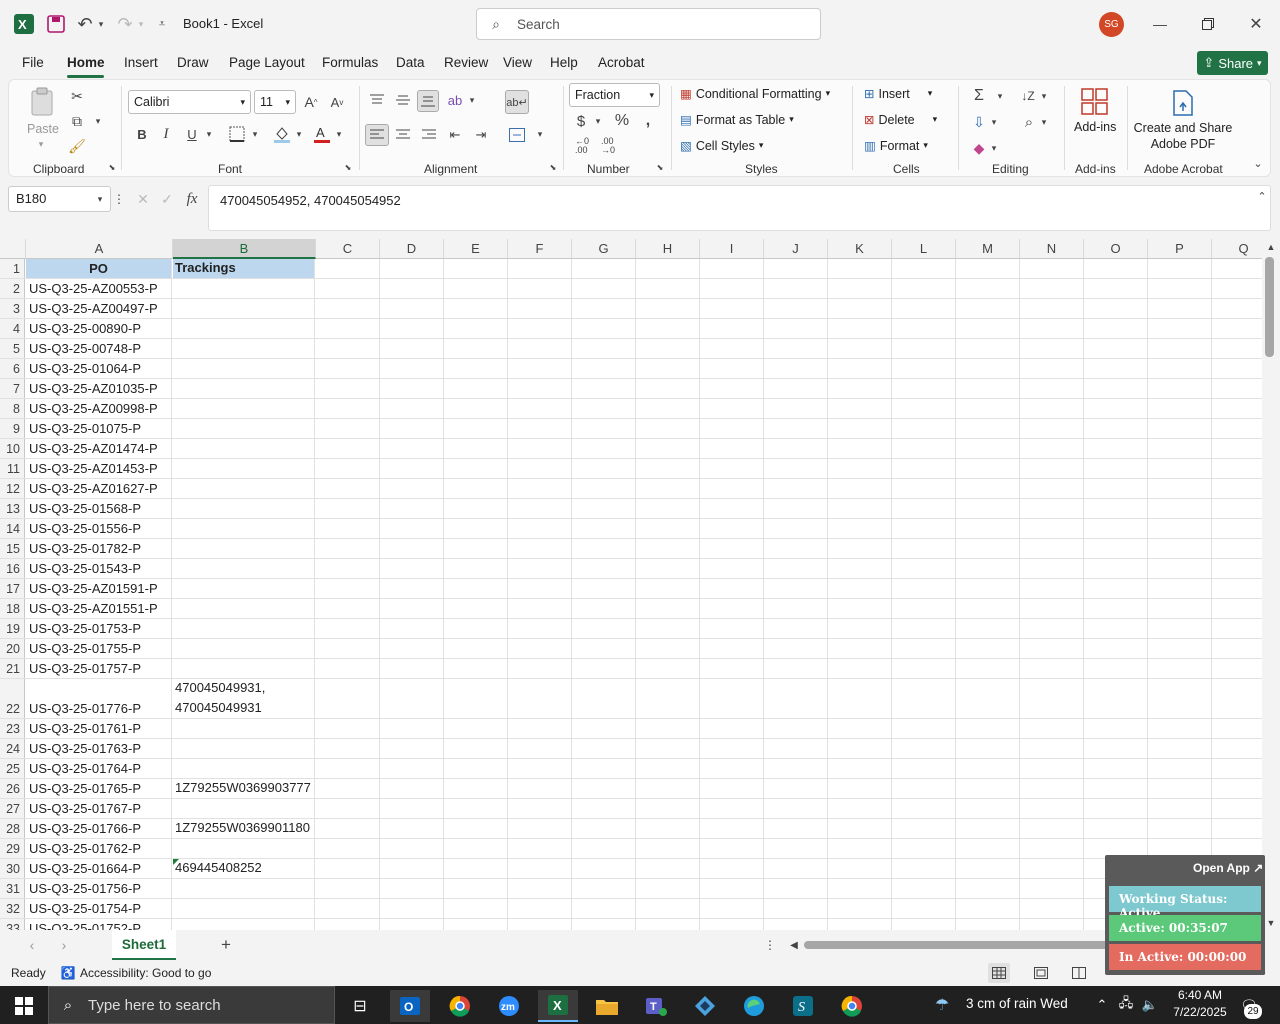 This screenshot has width=1280, height=1024. Describe the element at coordinates (705, 1006) in the screenshot. I see `app-diamond-icon` at that location.